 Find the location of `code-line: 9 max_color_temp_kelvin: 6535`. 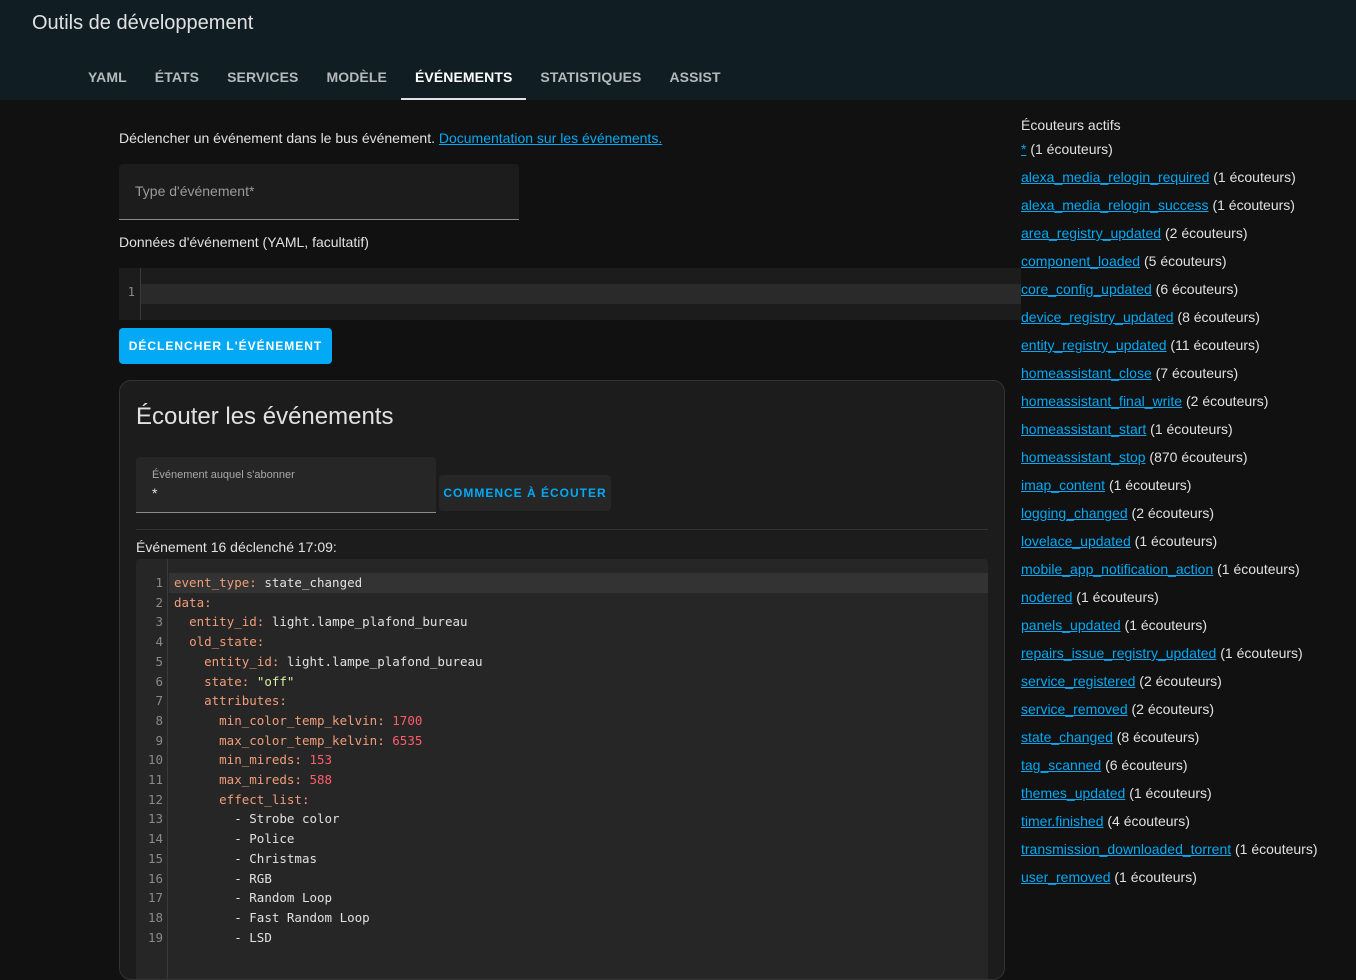

code-line: 9 max_color_temp_kelvin: 6535 is located at coordinates (562, 741).